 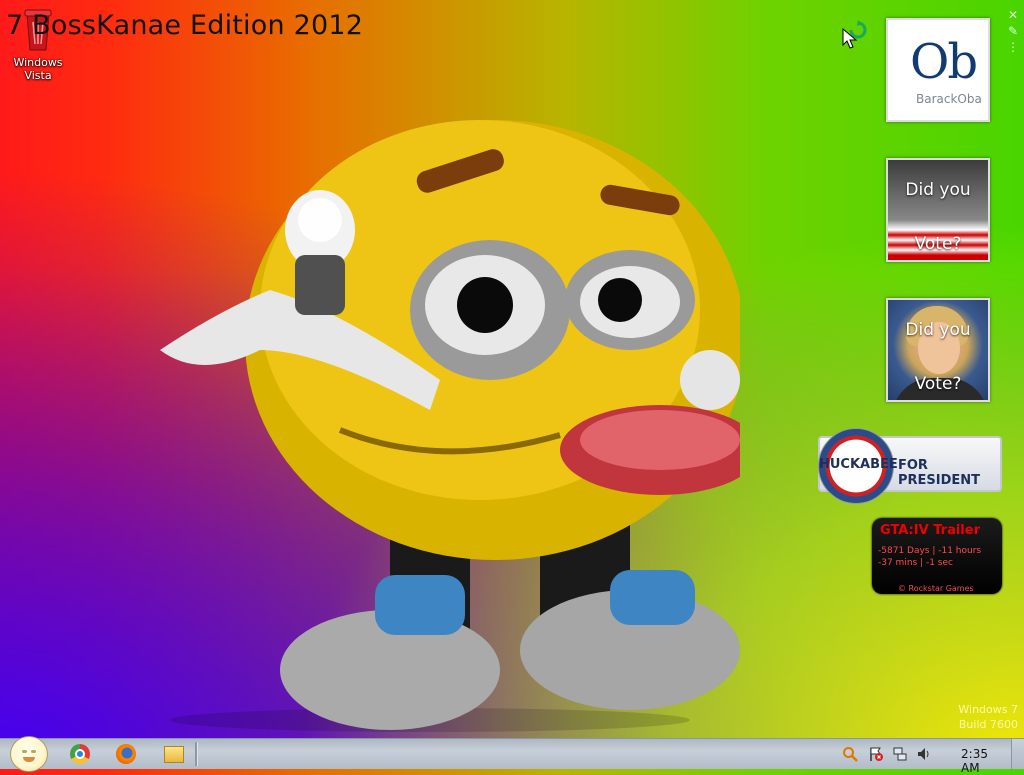 What do you see at coordinates (938, 244) in the screenshot?
I see `gadget-vote-1-line2: Vote?` at bounding box center [938, 244].